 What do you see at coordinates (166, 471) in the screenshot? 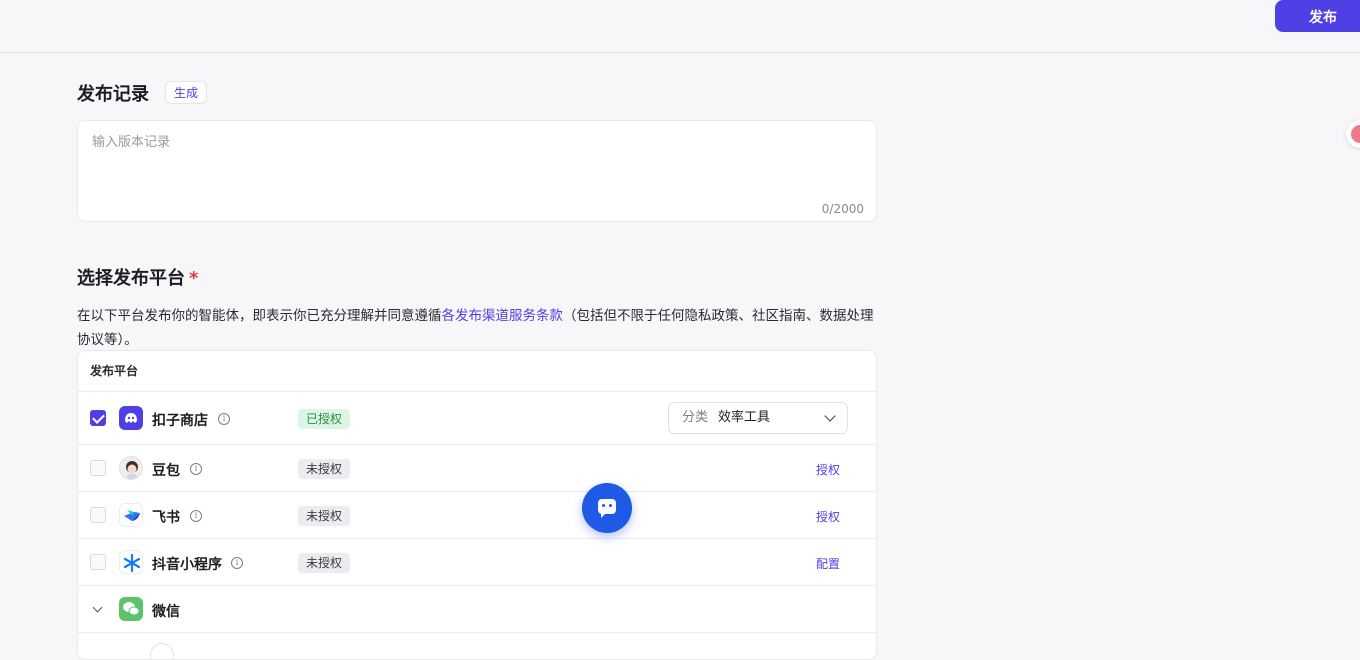
I see `doubao-name: 豆包` at bounding box center [166, 471].